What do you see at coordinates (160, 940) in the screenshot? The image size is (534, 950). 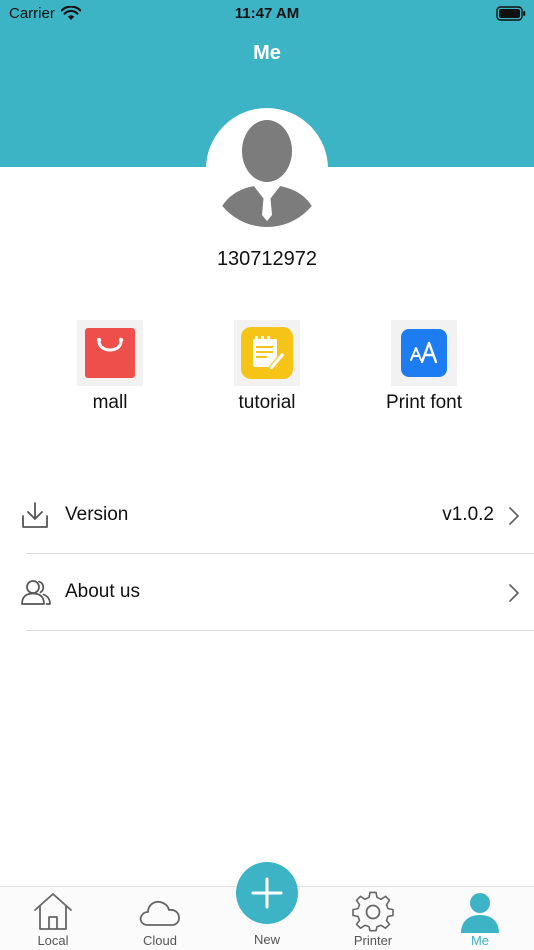 I see `tab-cloud-label: Cloud` at bounding box center [160, 940].